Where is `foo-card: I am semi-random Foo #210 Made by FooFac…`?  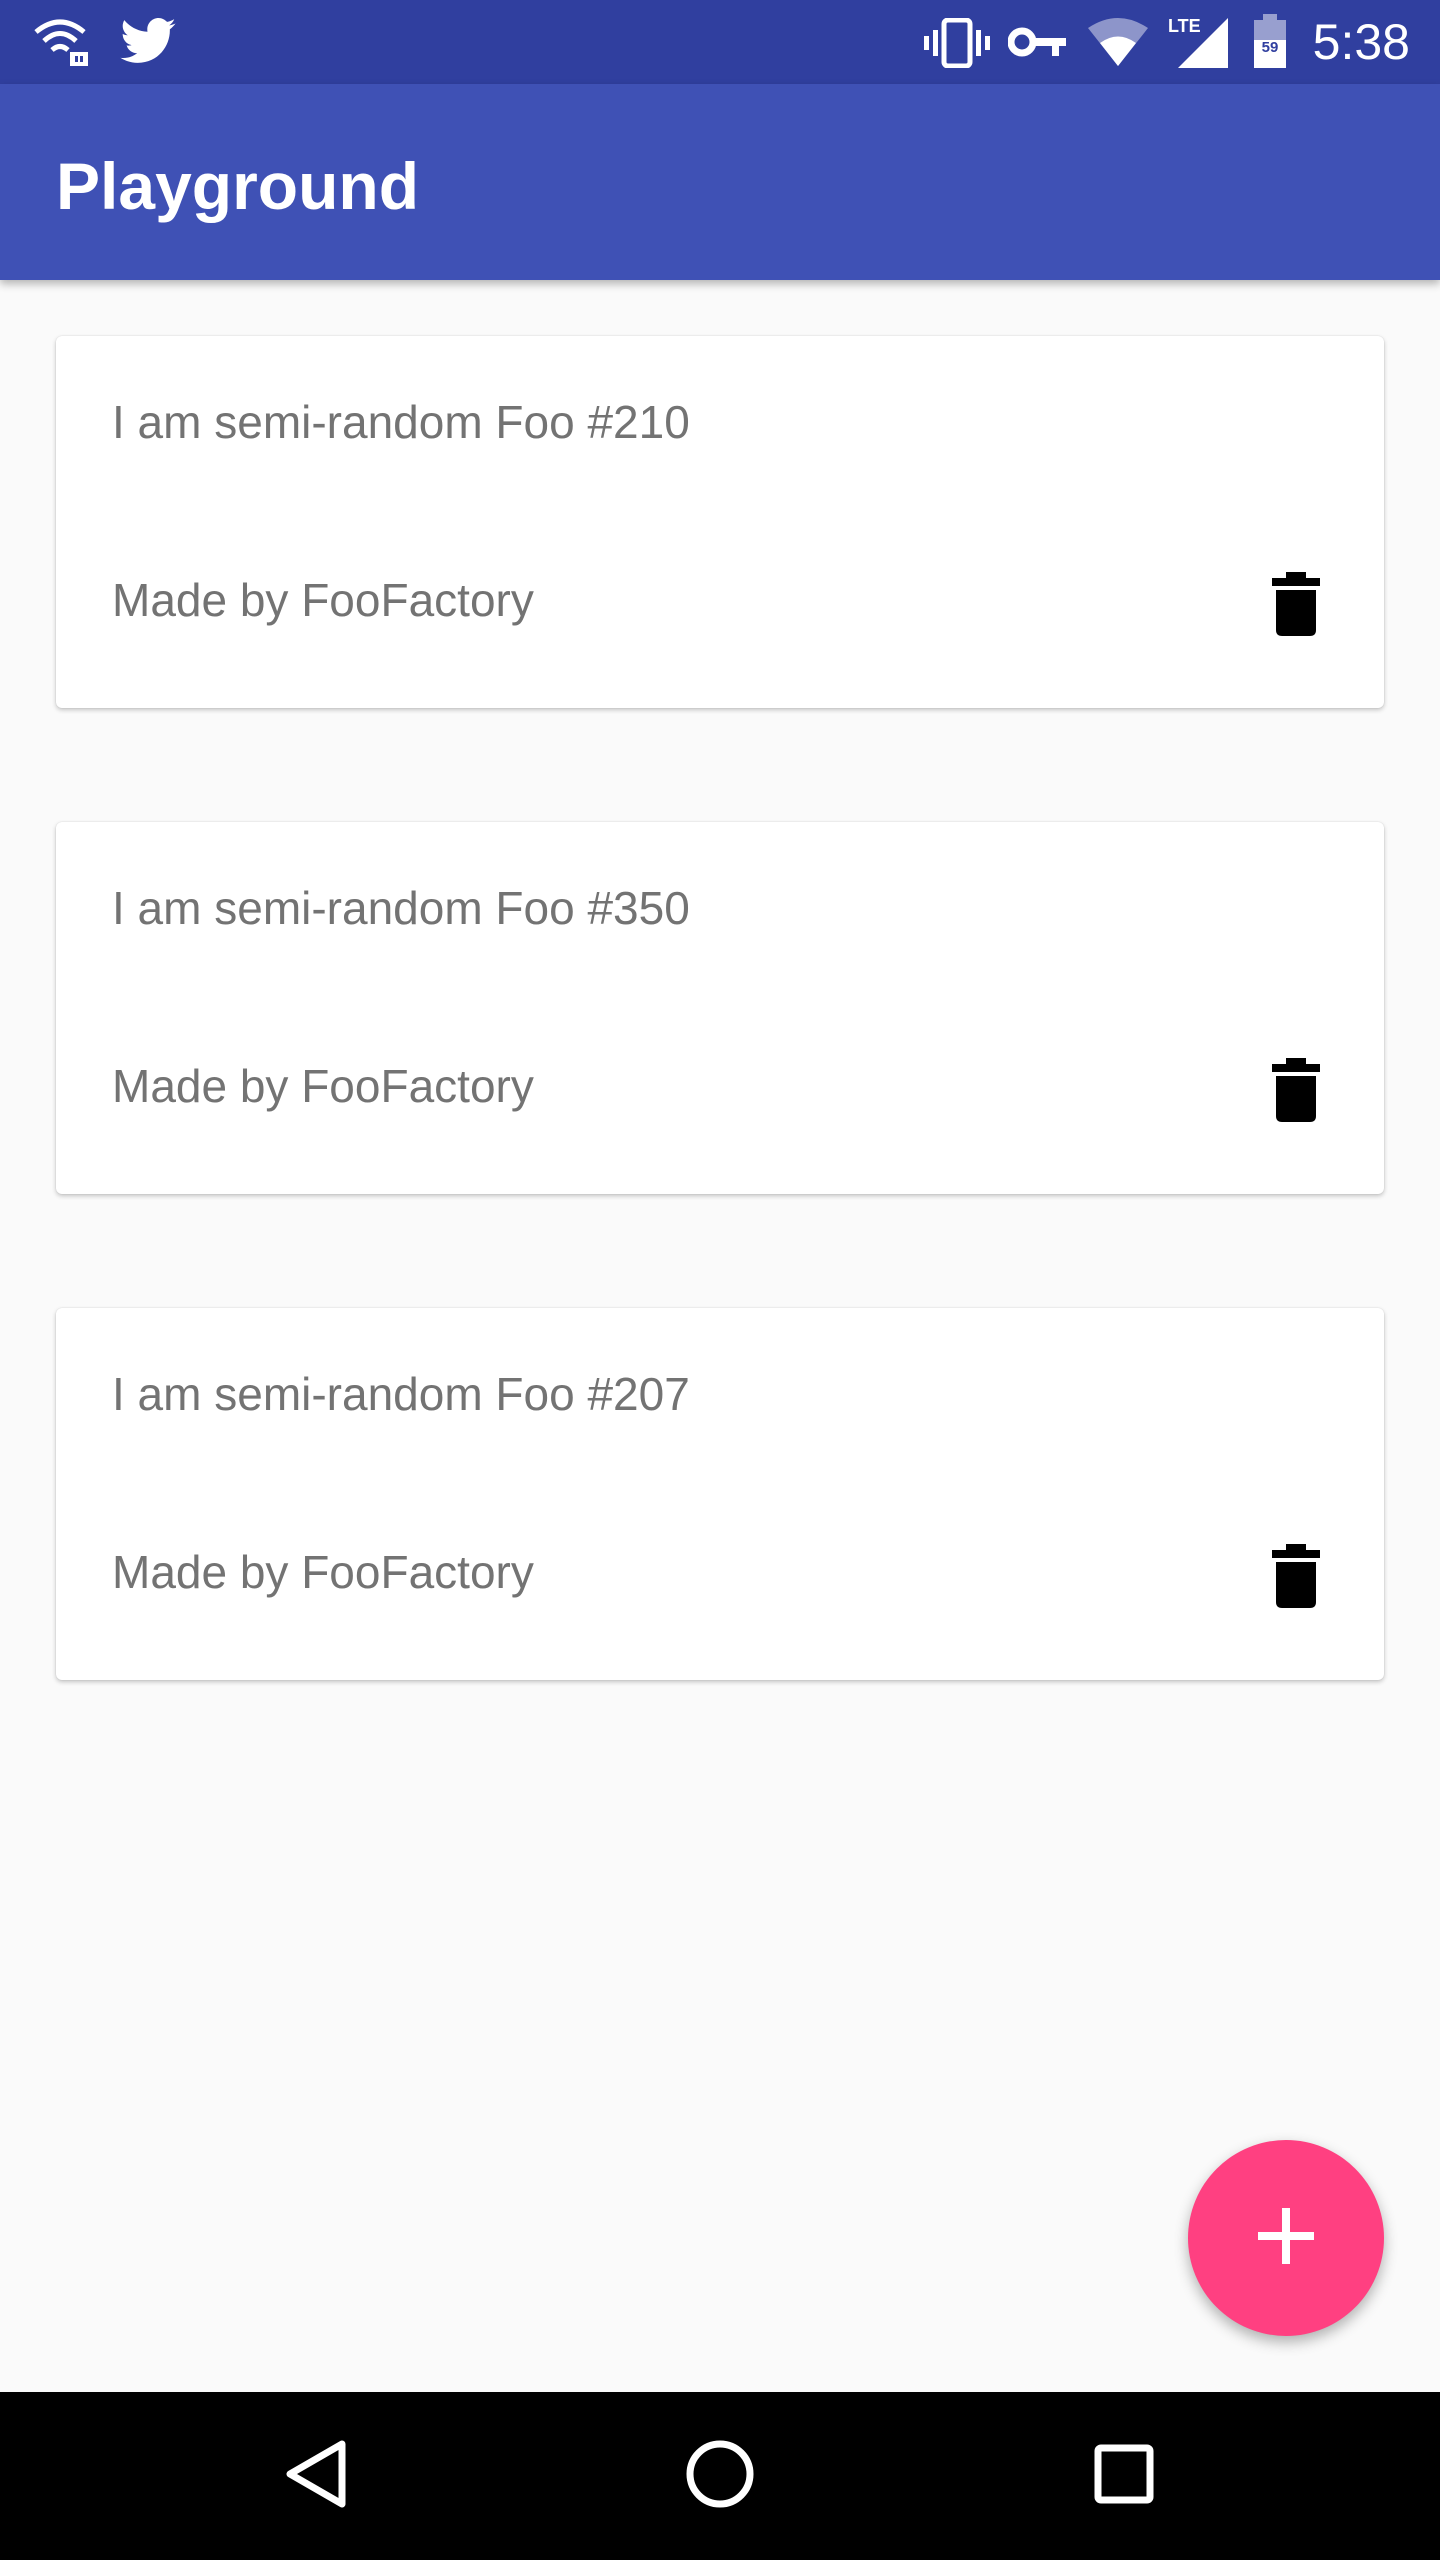 foo-card: I am semi-random Foo #210 Made by FooFac… is located at coordinates (720, 522).